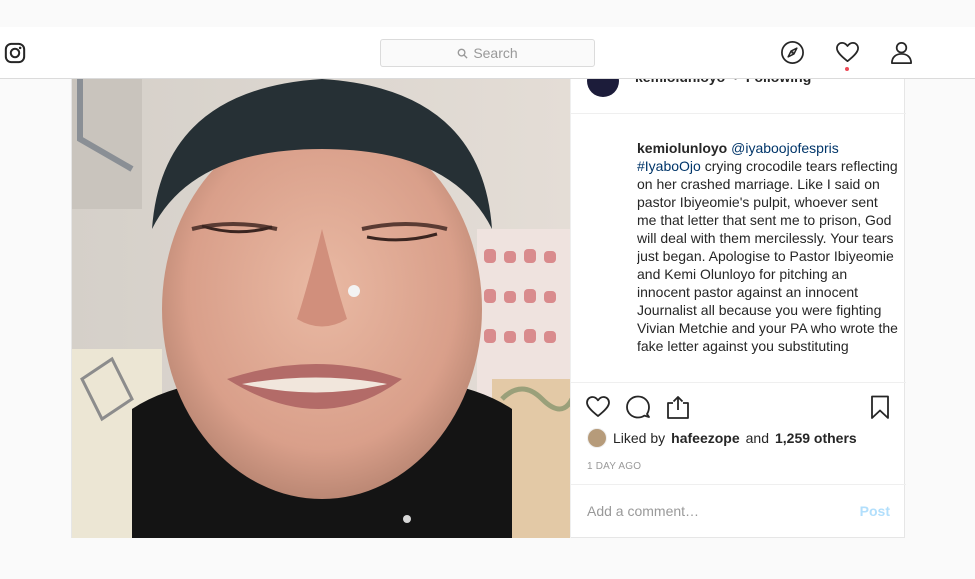 Image resolution: width=975 pixels, height=579 pixels. What do you see at coordinates (880, 407) in the screenshot?
I see `bookmark-icon` at bounding box center [880, 407].